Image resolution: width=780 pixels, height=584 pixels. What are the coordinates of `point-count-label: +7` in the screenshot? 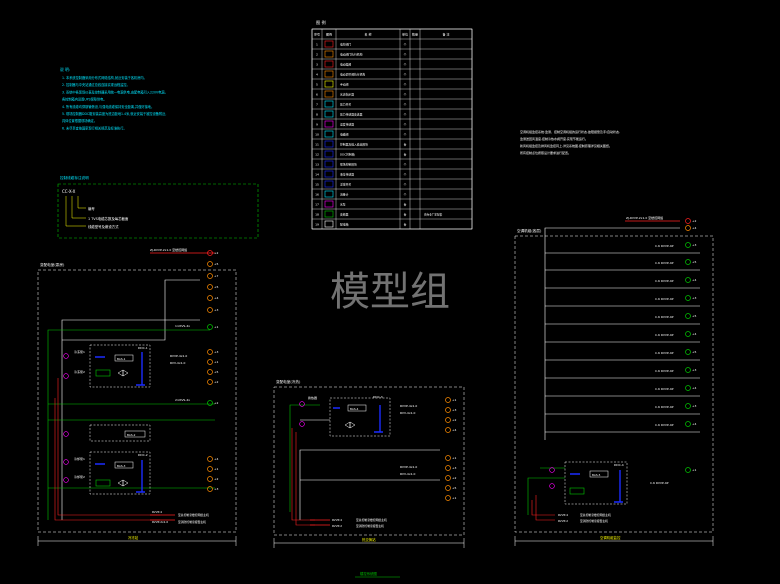 It's located at (216, 276).